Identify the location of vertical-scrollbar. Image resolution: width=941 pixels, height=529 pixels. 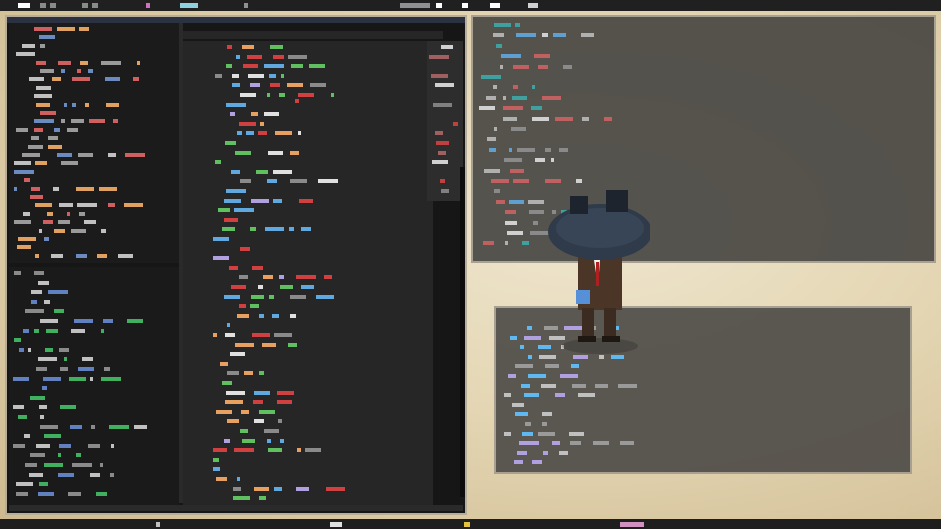
(462, 332).